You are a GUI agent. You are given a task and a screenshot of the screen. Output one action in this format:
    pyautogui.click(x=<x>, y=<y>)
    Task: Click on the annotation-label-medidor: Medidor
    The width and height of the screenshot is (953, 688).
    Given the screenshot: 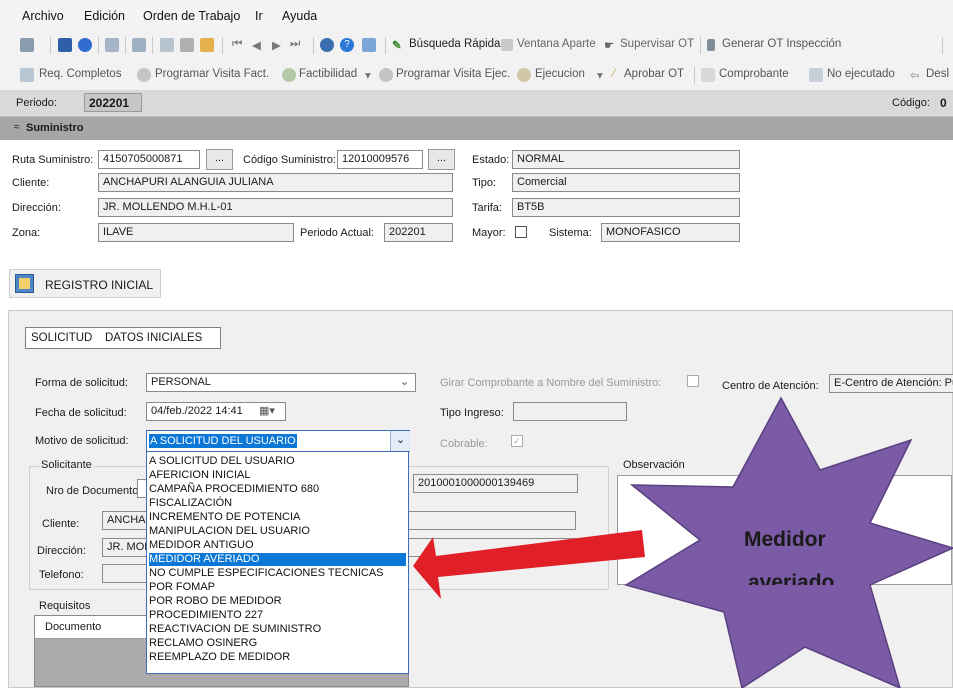 What is the action you would take?
    pyautogui.click(x=785, y=539)
    